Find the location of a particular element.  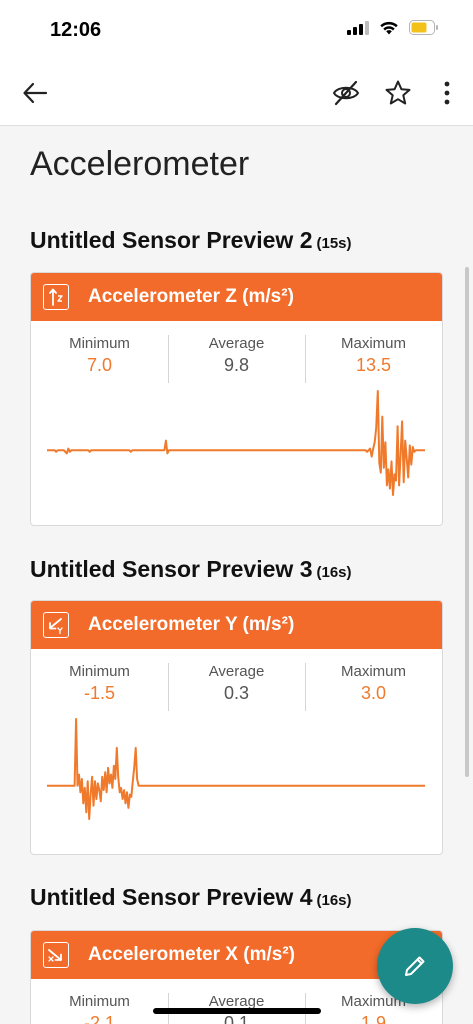

stats-row: Minimum -1.5 Average 0.3 Maximum 3.0 is located at coordinates (236, 680).